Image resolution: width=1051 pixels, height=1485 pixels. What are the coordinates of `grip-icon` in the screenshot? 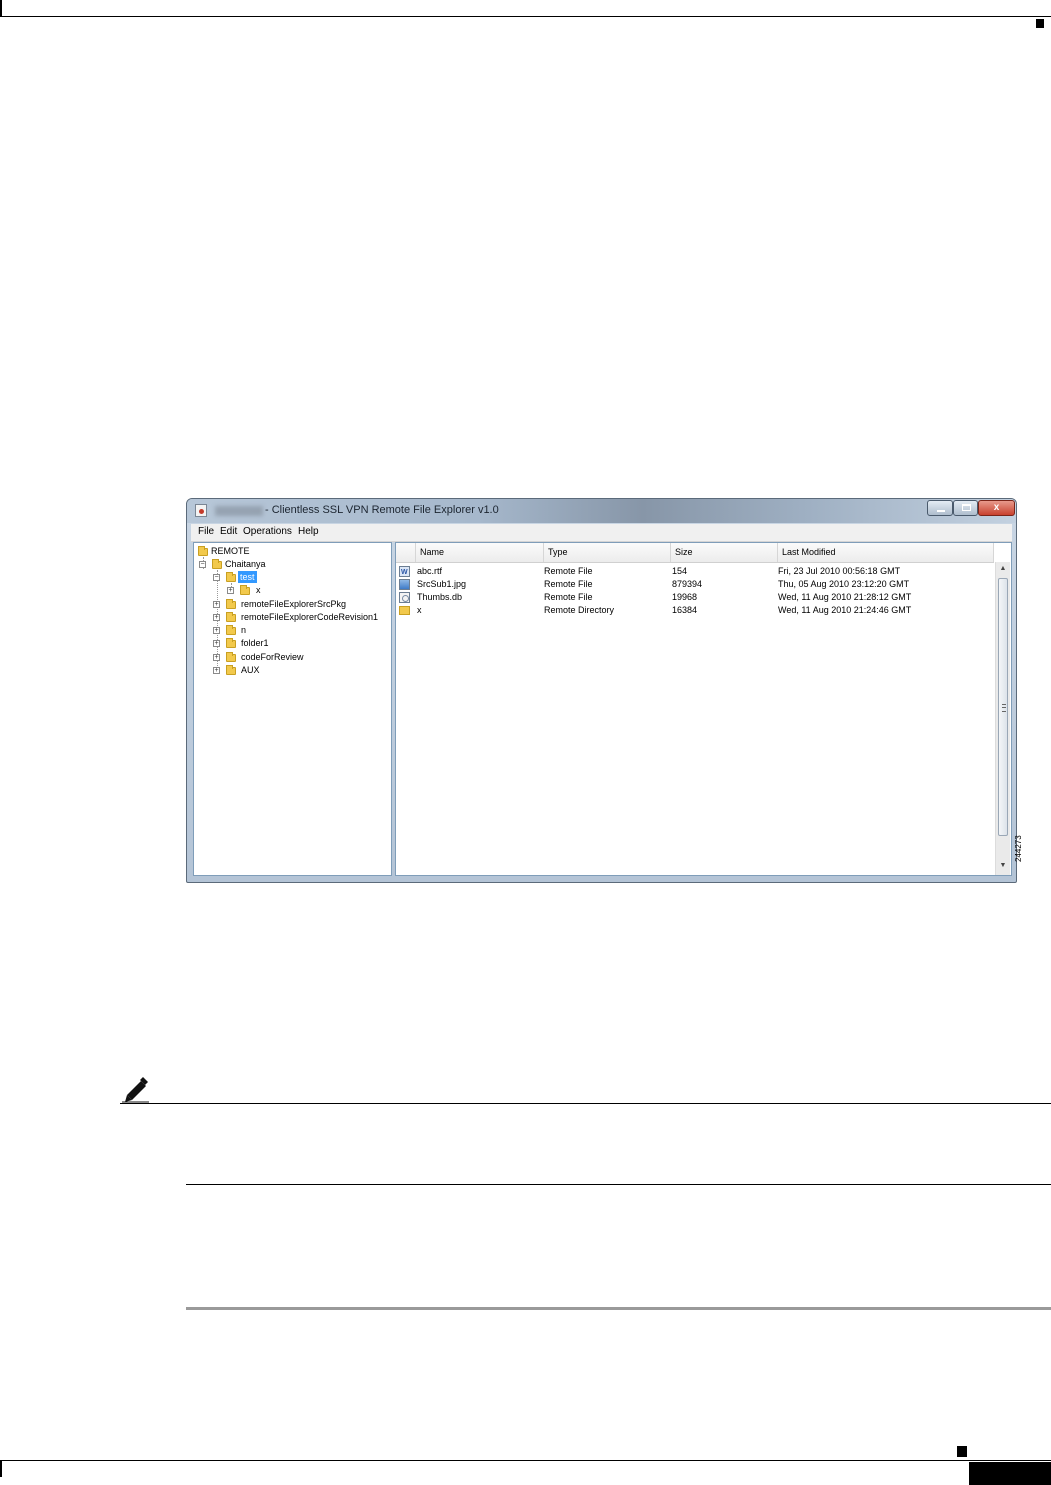 It's located at (1004, 708).